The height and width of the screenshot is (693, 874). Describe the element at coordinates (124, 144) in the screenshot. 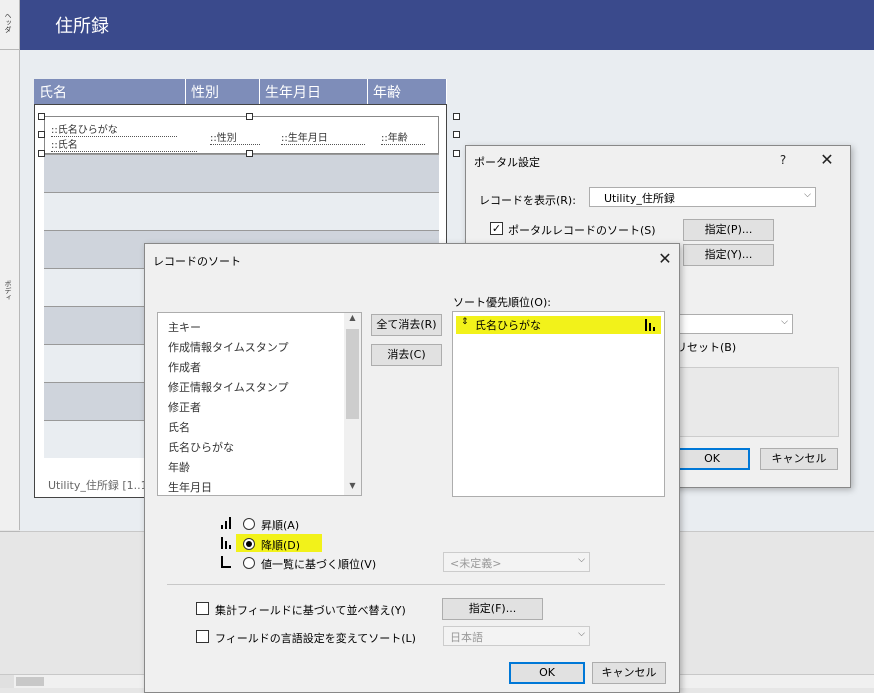

I see `field-name: ::氏名` at that location.